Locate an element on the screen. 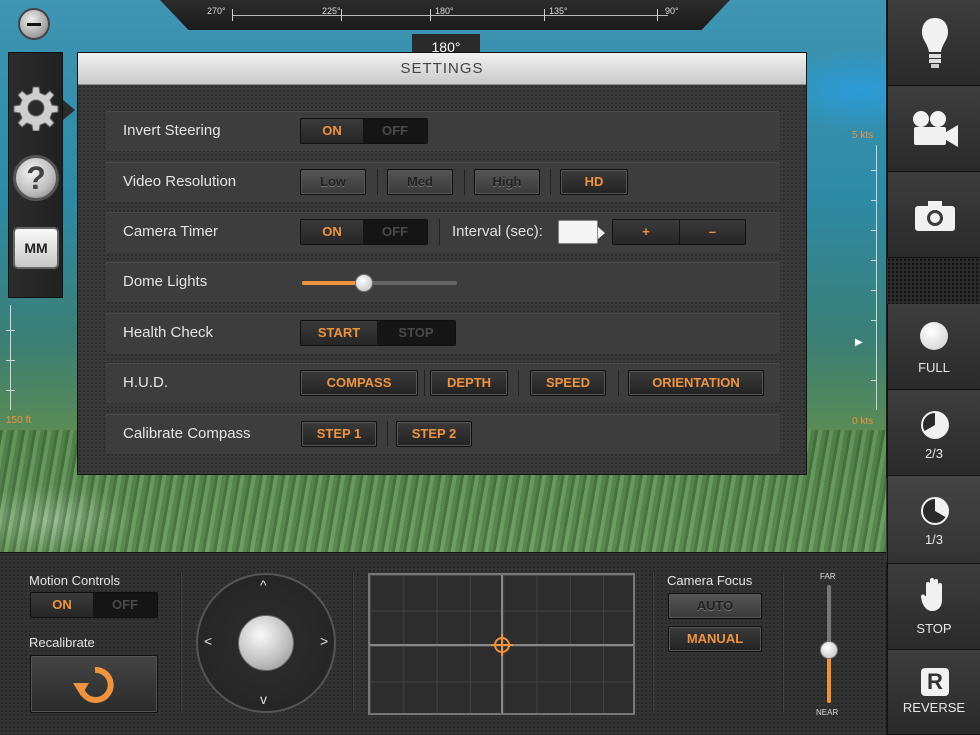 This screenshot has width=980, height=735. speed-indicator-icon: ▶ is located at coordinates (859, 342).